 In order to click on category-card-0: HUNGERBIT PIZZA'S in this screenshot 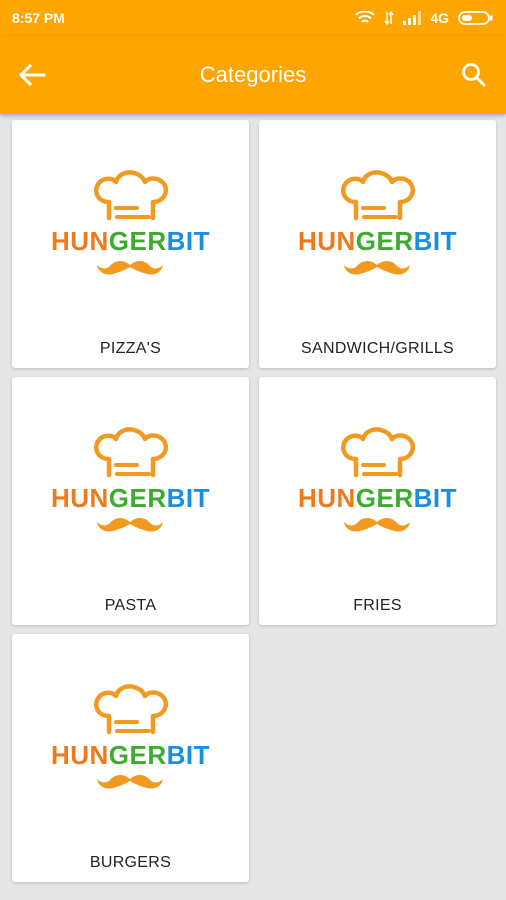, I will do `click(130, 244)`.